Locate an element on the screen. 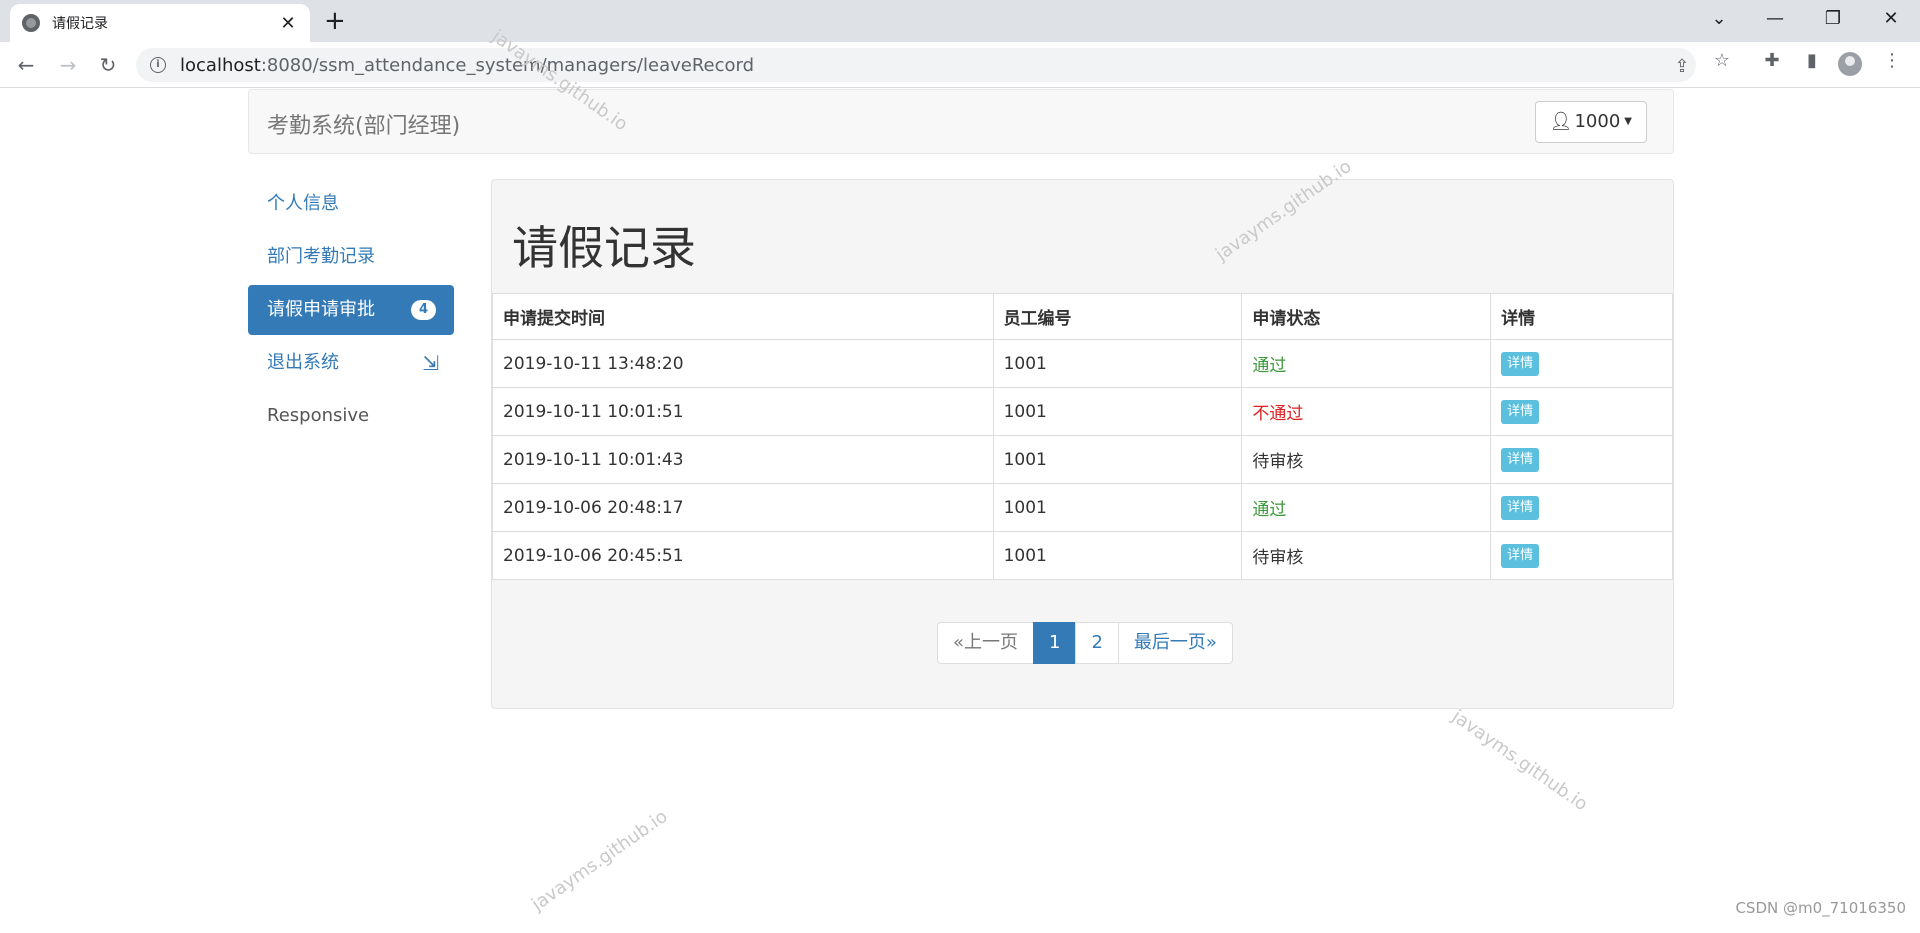  restore-icon: ❐ is located at coordinates (1833, 19).